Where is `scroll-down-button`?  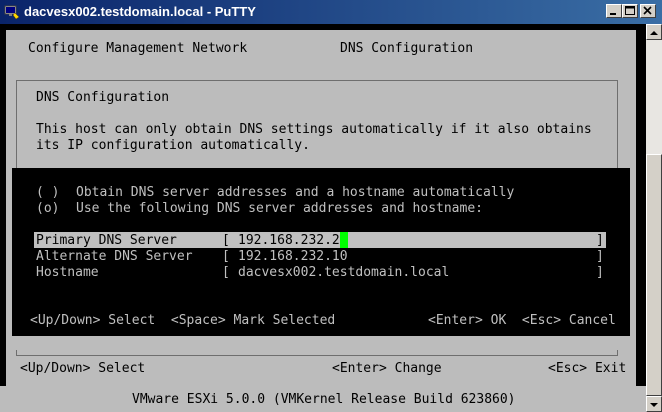
scroll-down-button is located at coordinates (654, 404).